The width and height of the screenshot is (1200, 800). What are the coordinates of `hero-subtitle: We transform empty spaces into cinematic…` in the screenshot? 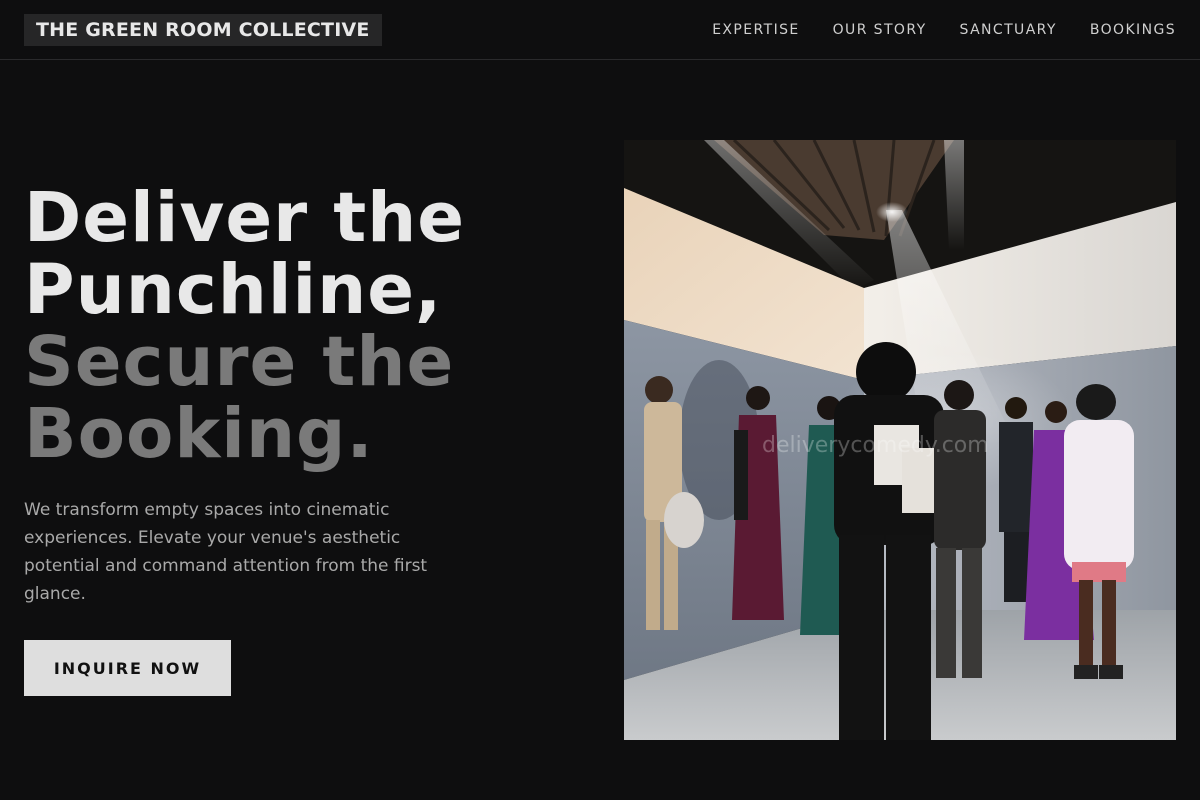 It's located at (226, 552).